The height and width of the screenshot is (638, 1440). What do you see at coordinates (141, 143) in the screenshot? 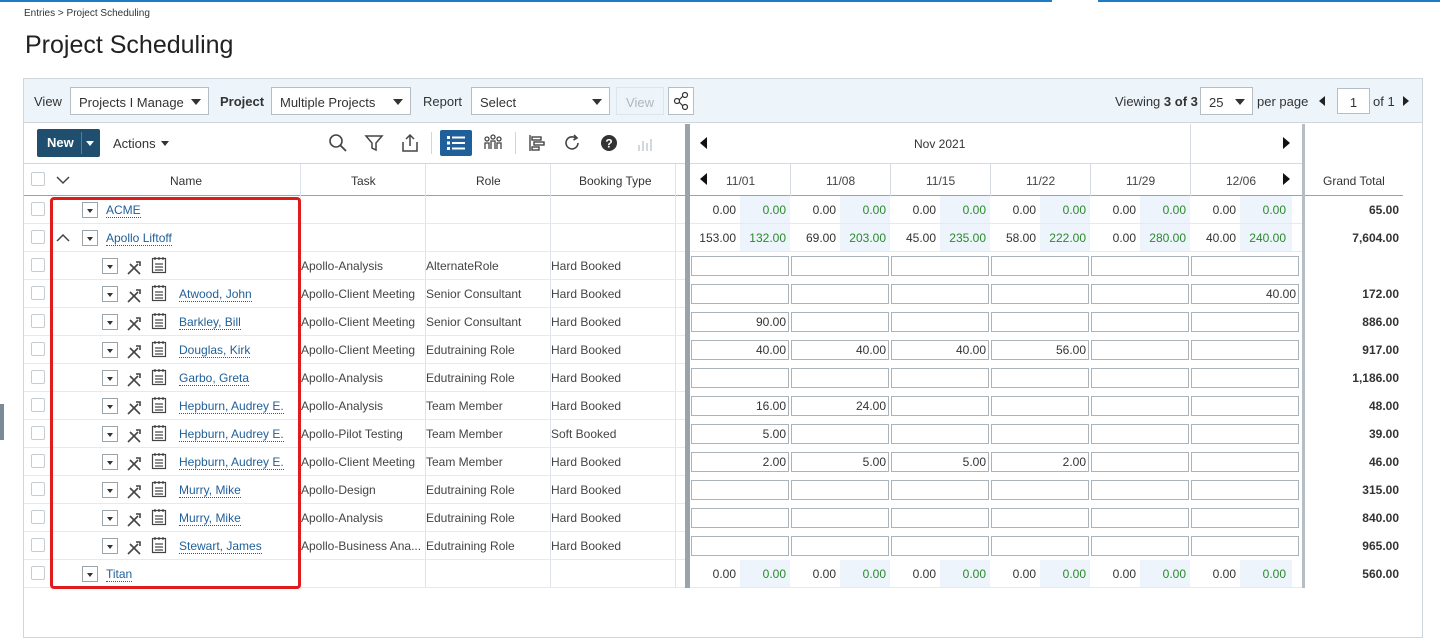
I see `actions-menu: Actions` at bounding box center [141, 143].